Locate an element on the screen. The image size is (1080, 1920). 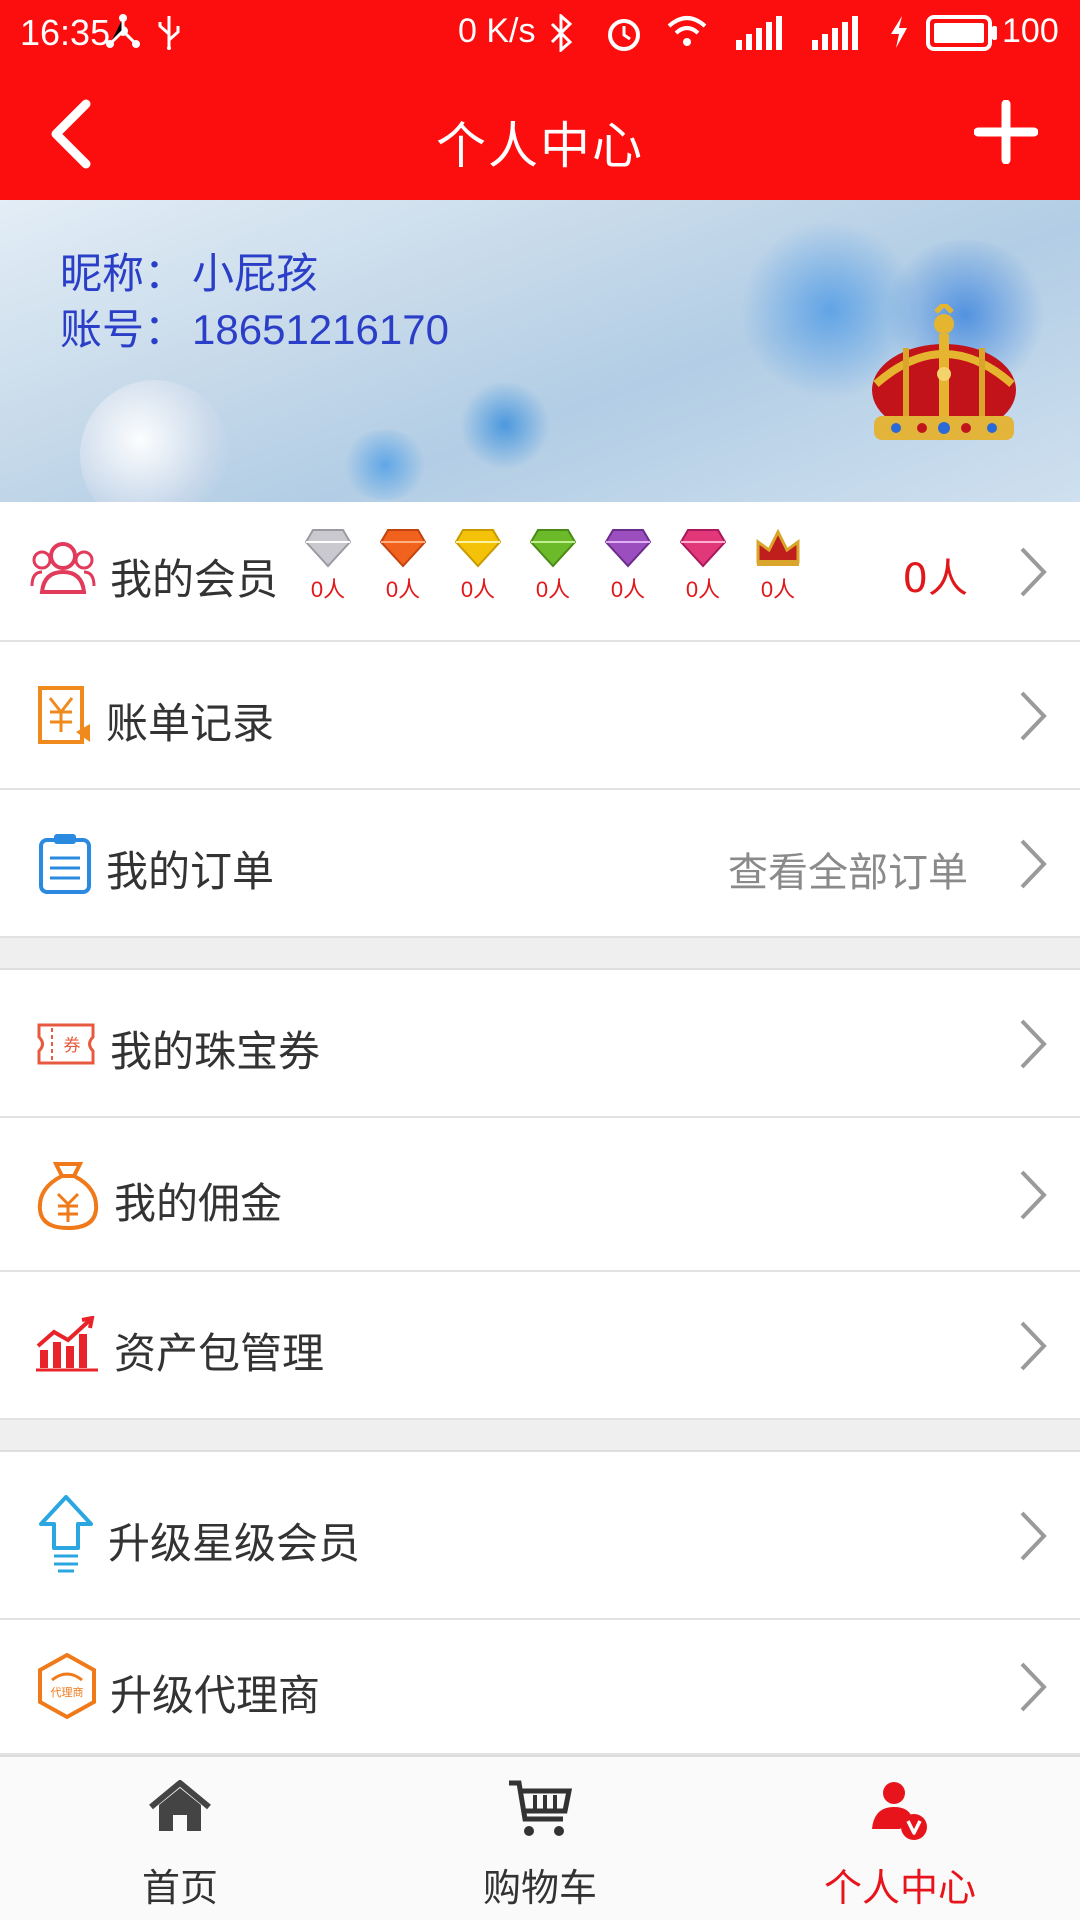
cart-icon is located at coordinates (541, 1808).